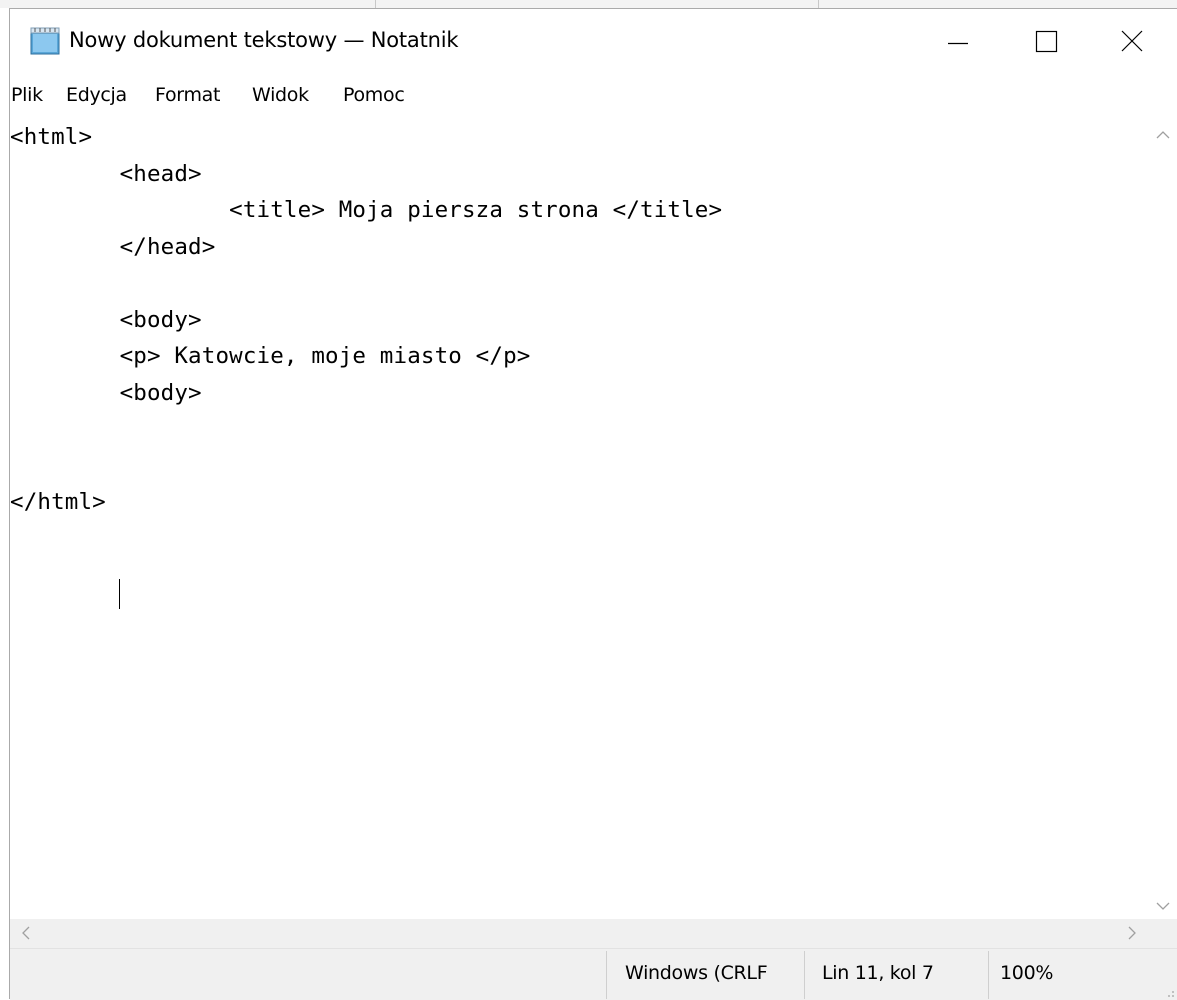 Image resolution: width=1177 pixels, height=1000 pixels. I want to click on menu-bar: Plik Edycja Format Widok Pomoc, so click(593, 97).